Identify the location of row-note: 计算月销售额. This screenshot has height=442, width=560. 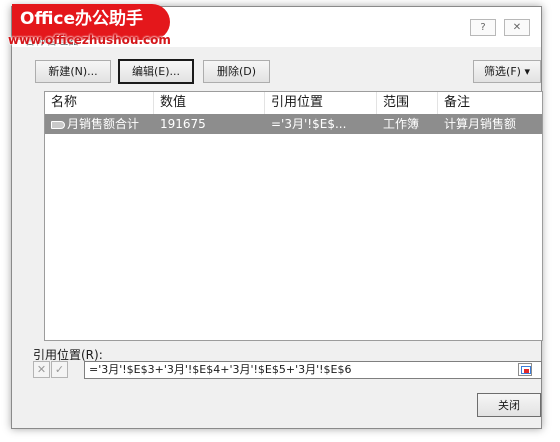
(480, 124).